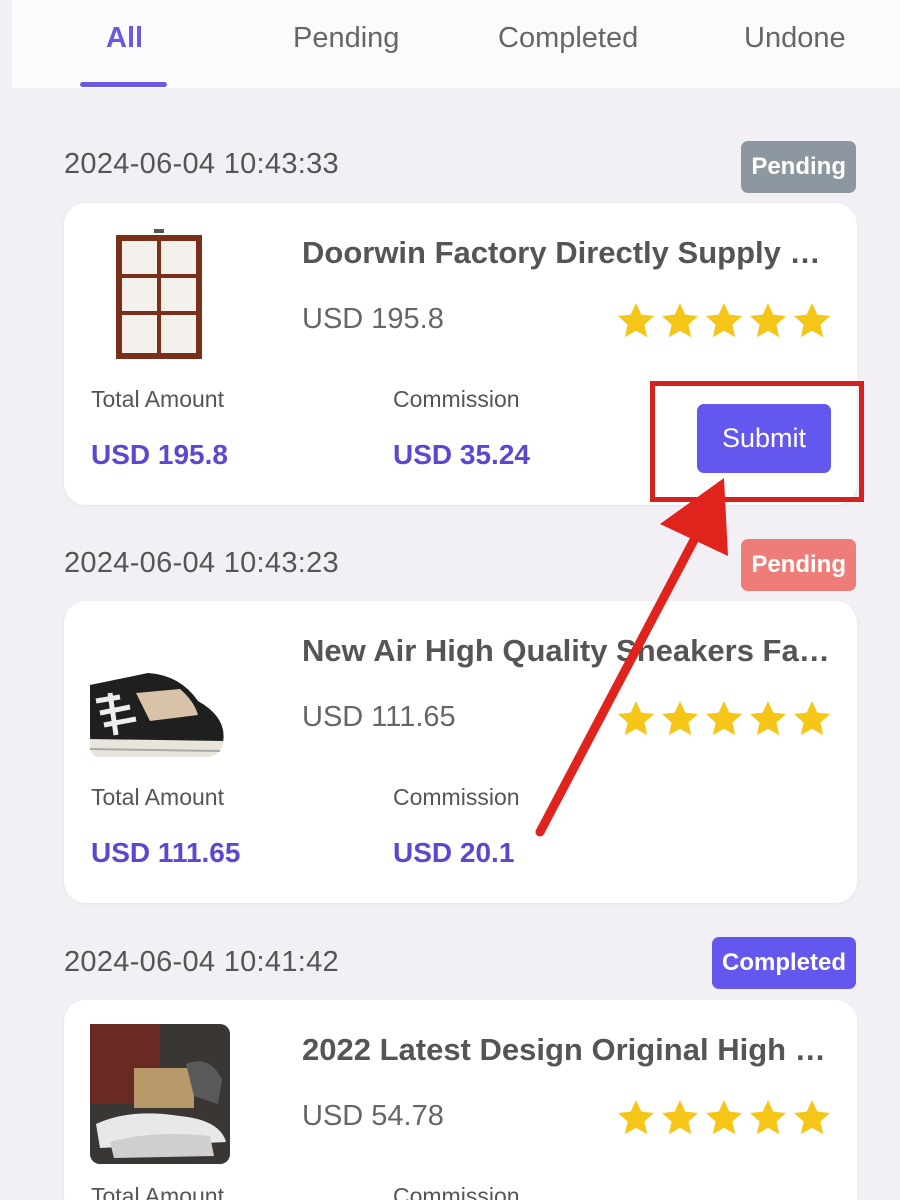 The image size is (900, 1200). What do you see at coordinates (454, 852) in the screenshot?
I see `commission-value: USD 20.1` at bounding box center [454, 852].